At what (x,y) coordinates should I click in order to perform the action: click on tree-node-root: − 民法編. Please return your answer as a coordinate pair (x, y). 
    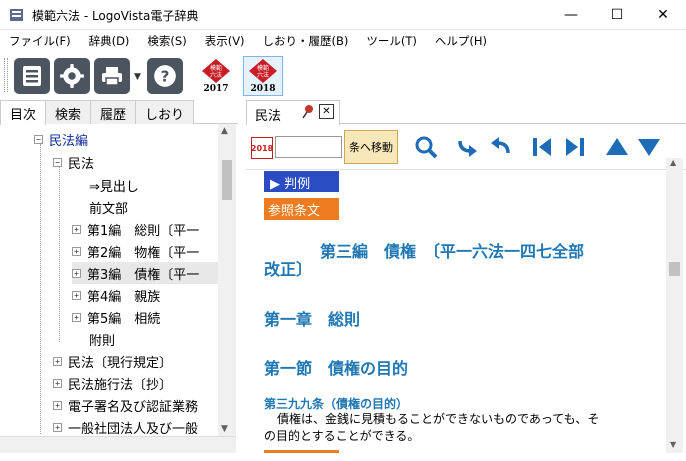
    Looking at the image, I should click on (61, 139).